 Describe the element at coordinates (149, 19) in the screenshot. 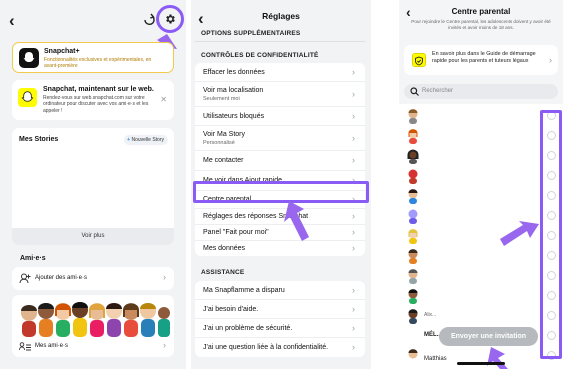

I see `share-icon` at that location.